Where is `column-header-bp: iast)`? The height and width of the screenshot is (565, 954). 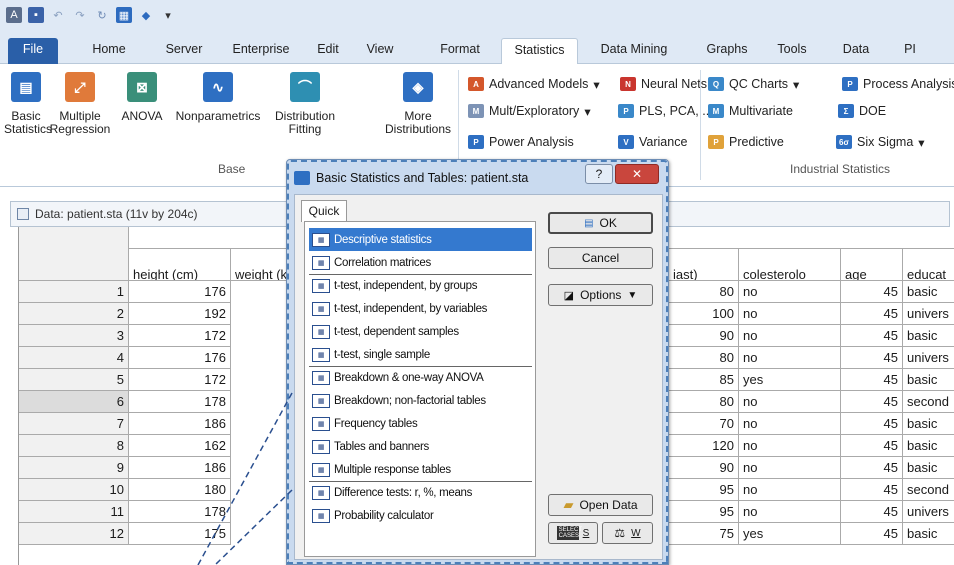
column-header-bp: iast) is located at coordinates (704, 265).